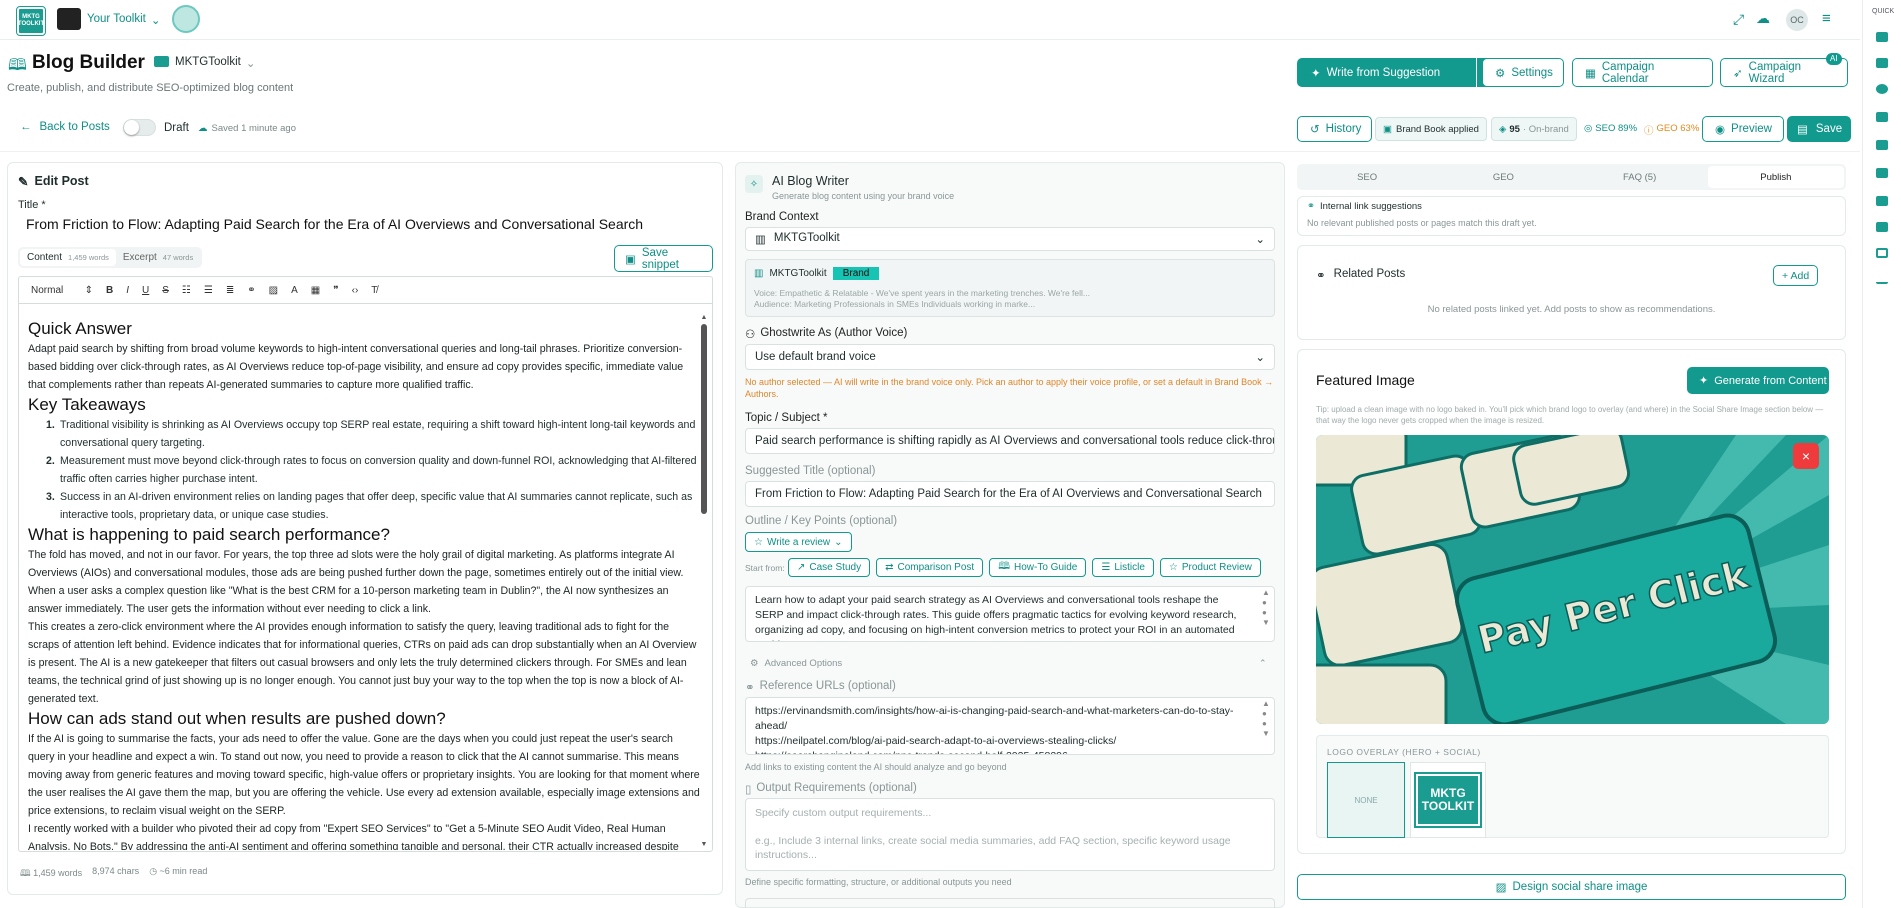 The height and width of the screenshot is (908, 1901). I want to click on chip-listicle: ☰ Listicle, so click(1123, 567).